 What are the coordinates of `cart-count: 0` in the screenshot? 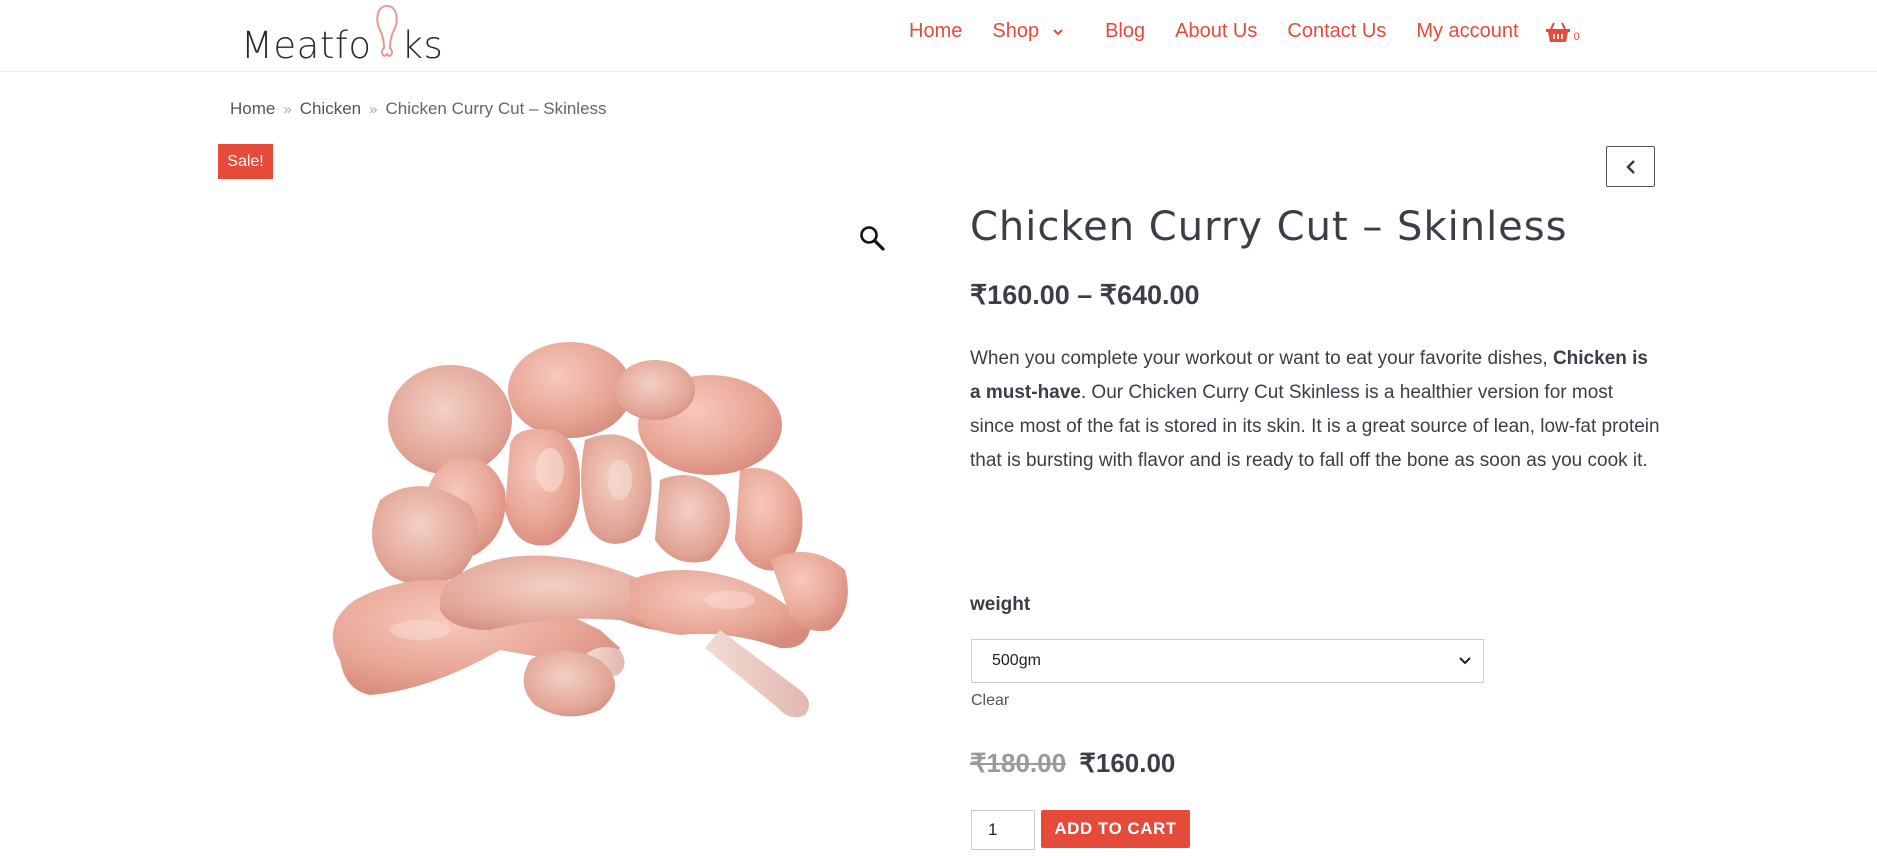 It's located at (1576, 36).